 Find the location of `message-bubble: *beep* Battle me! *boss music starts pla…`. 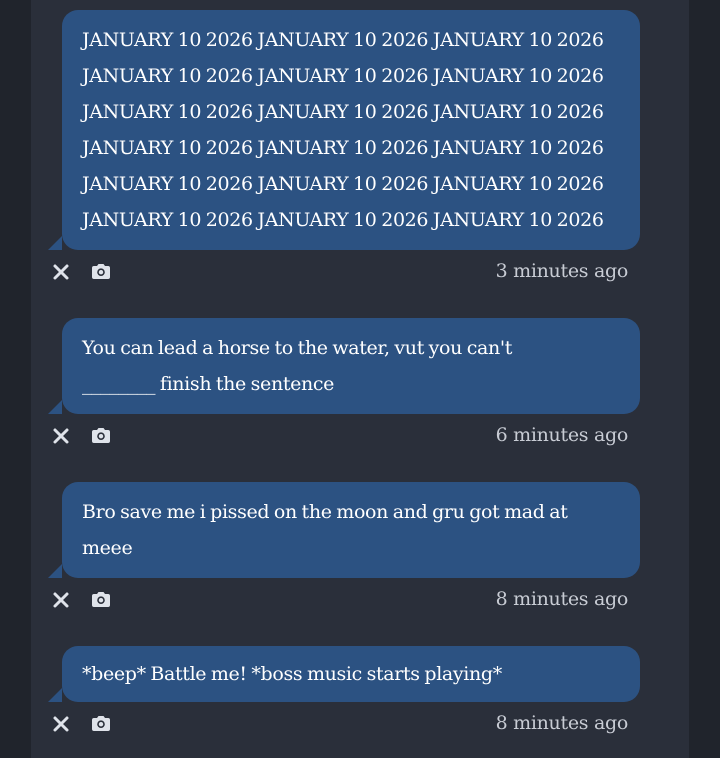

message-bubble: *beep* Battle me! *boss music starts pla… is located at coordinates (344, 674).